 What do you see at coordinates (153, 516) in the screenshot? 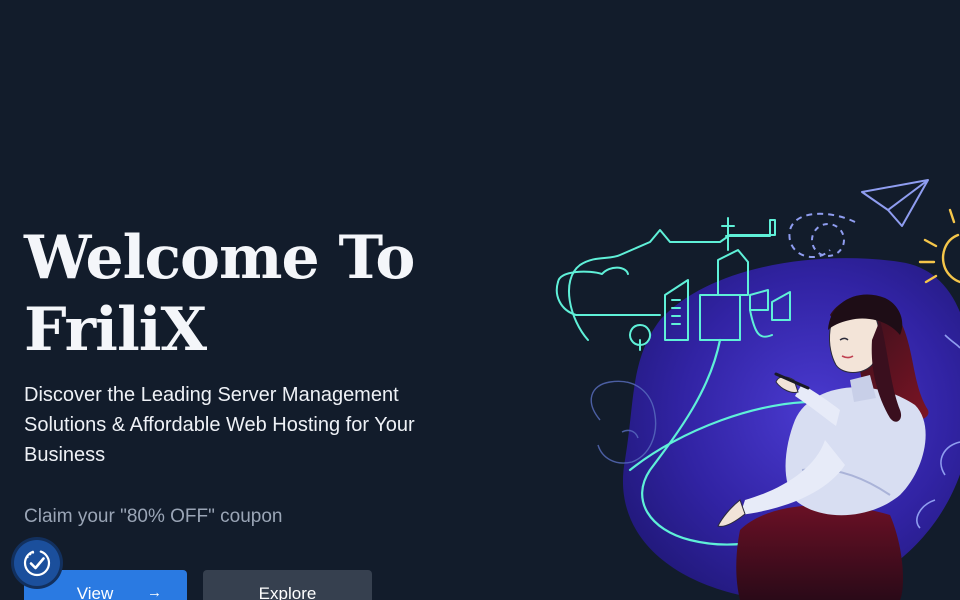
I see `coupon-text: Claim your "80% OFF" coupon` at bounding box center [153, 516].